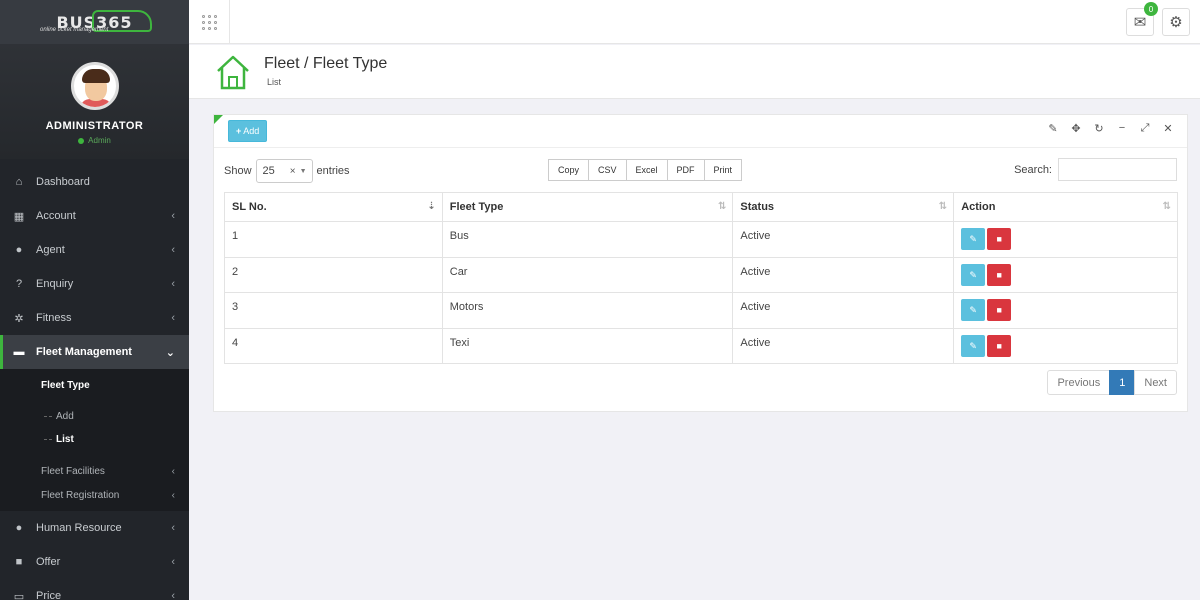 The image size is (1200, 600). I want to click on excel-button: Excel, so click(646, 170).